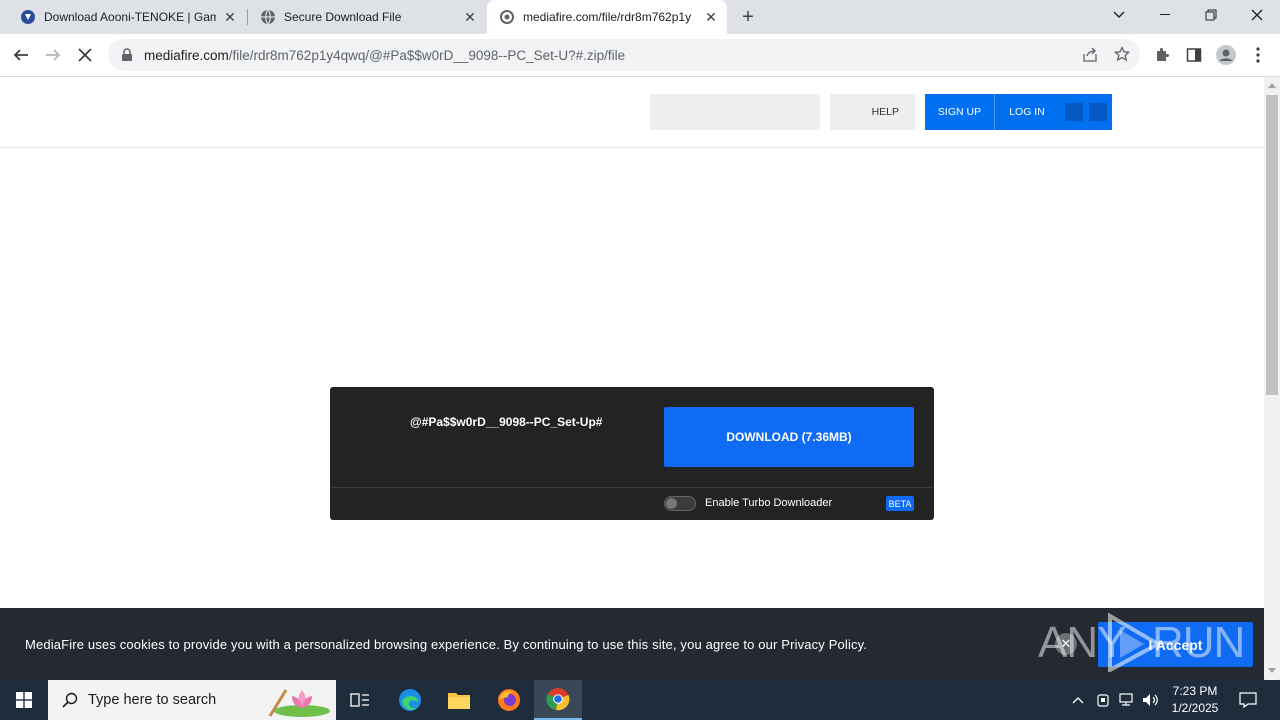  I want to click on page-scrollbar, so click(1272, 378).